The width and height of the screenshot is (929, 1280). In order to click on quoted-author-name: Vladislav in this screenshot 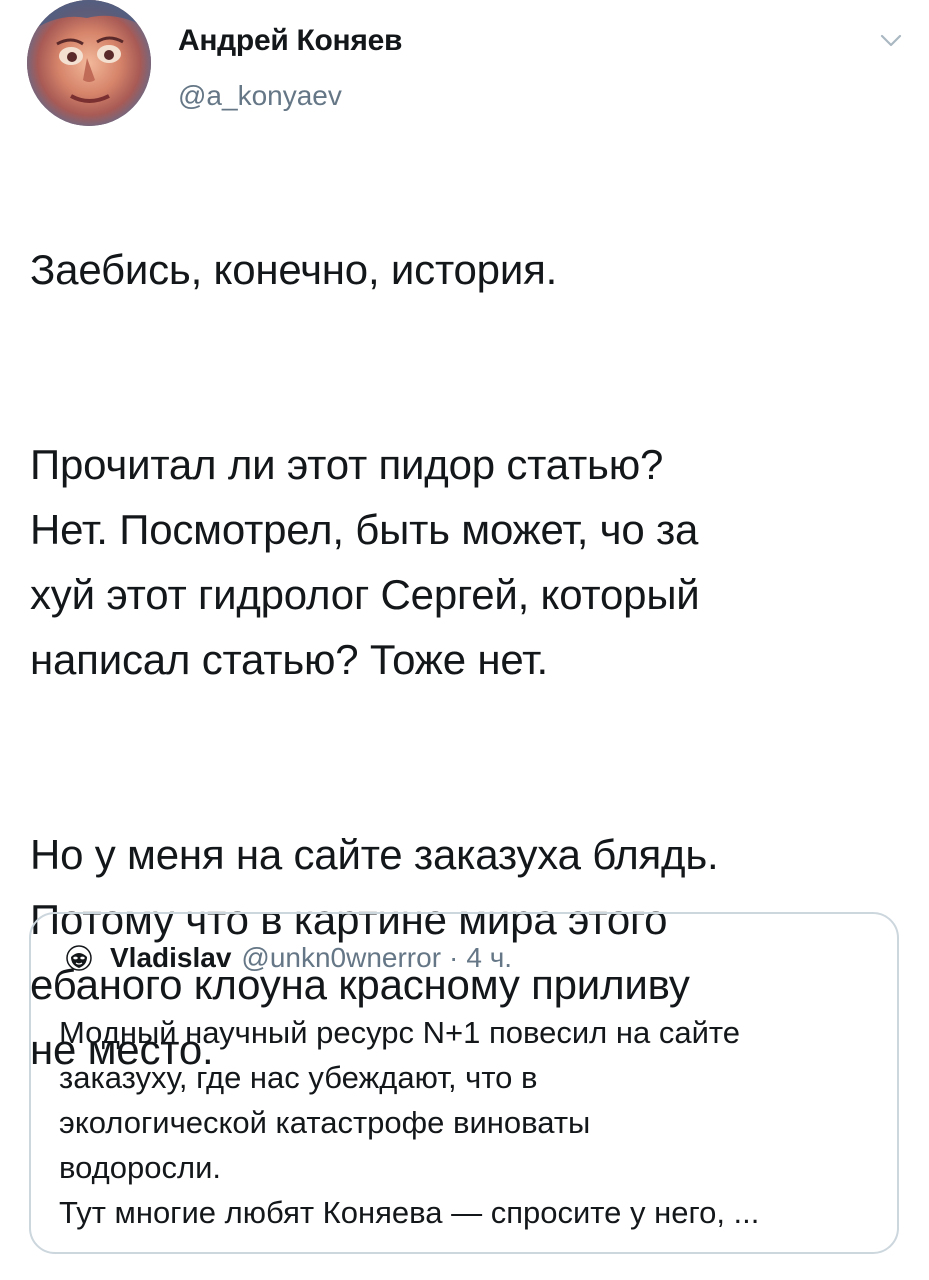, I will do `click(170, 958)`.